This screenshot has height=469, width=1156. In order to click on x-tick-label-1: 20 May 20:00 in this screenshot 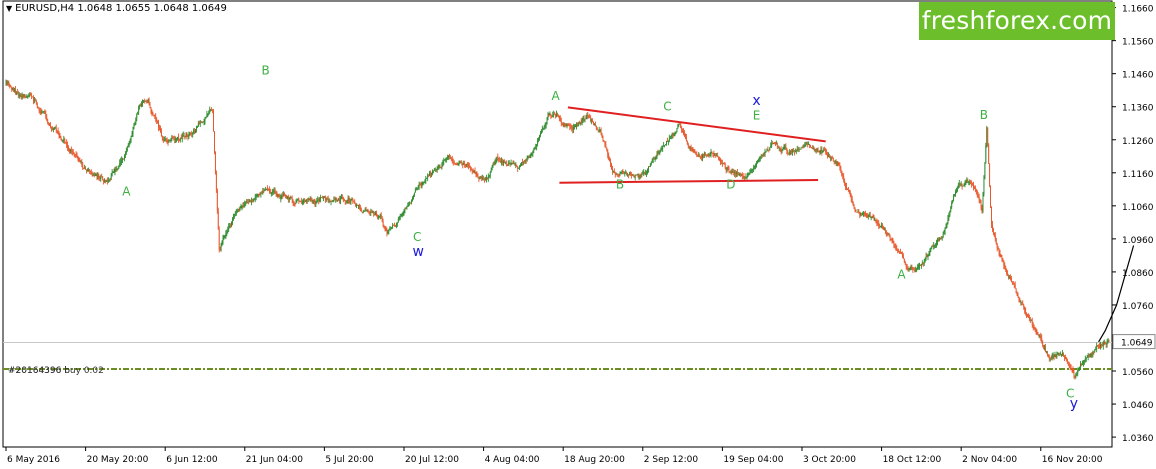, I will do `click(118, 460)`.